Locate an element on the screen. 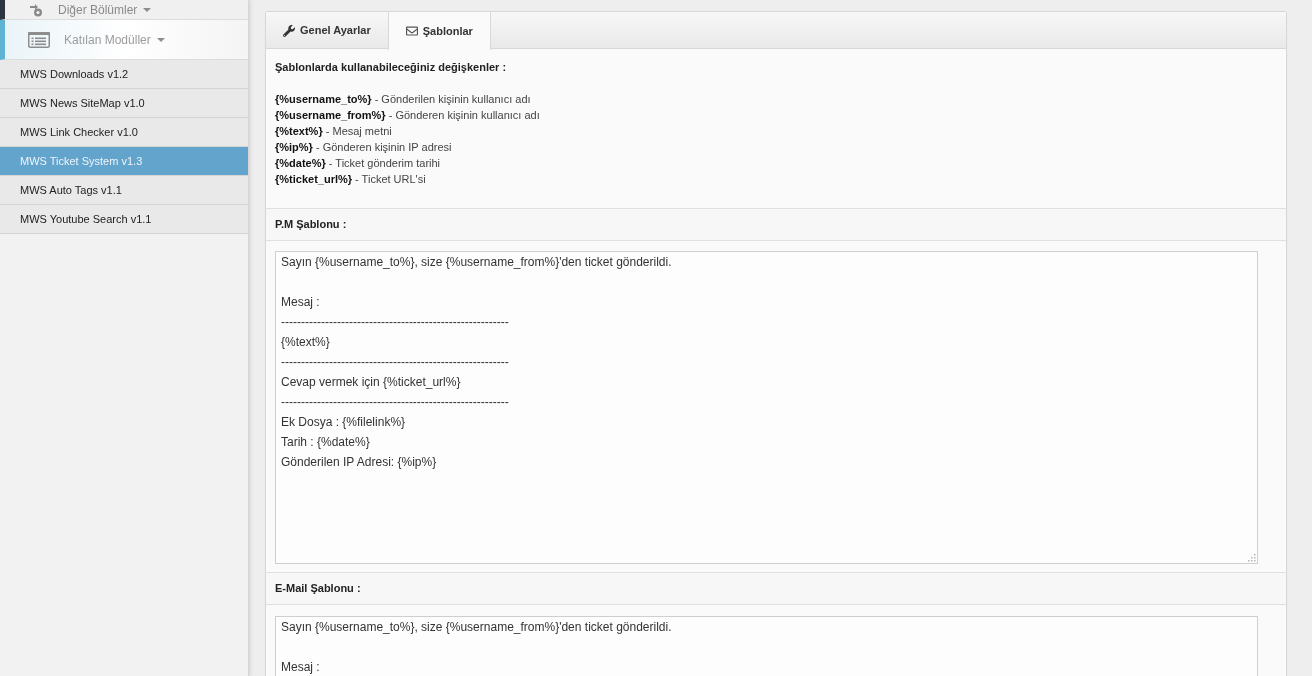 The height and width of the screenshot is (676, 1312). tab: Şablonlar is located at coordinates (439, 31).